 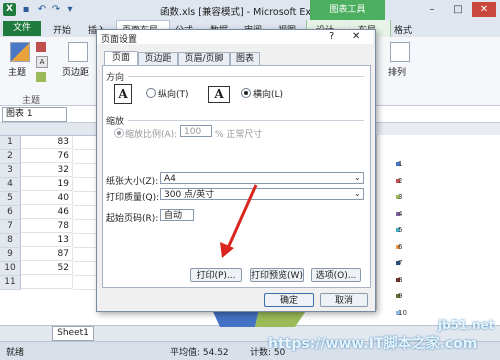 What do you see at coordinates (438, 222) in the screenshot?
I see `chart-area` at bounding box center [438, 222].